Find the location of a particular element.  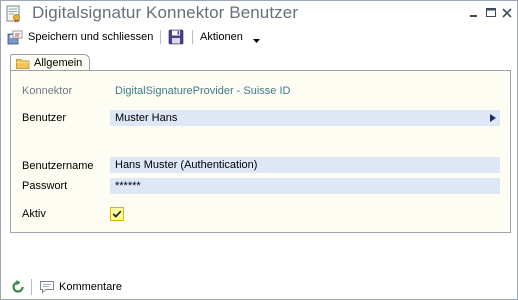

save-button is located at coordinates (176, 36).